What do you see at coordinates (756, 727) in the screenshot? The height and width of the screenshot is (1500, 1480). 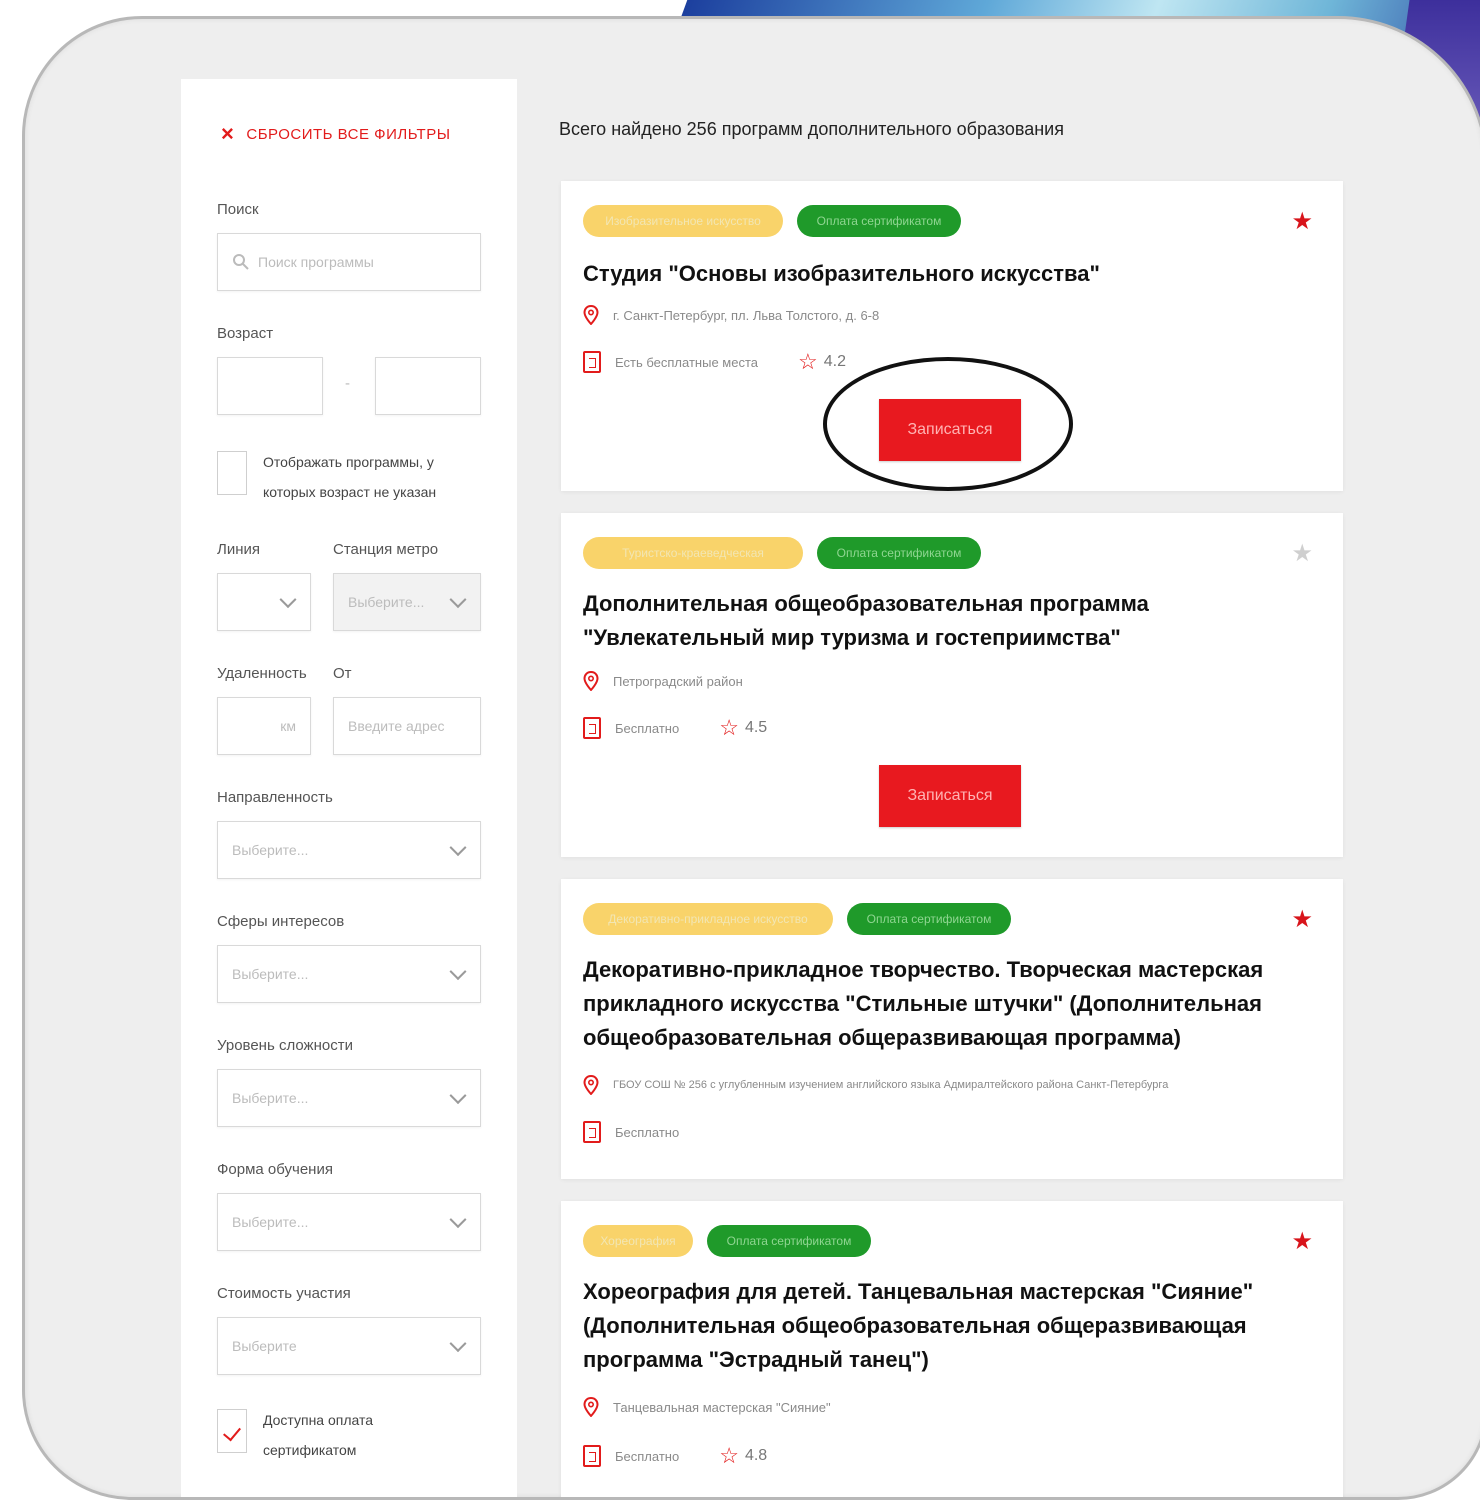 I see `program-rating: 4.5` at bounding box center [756, 727].